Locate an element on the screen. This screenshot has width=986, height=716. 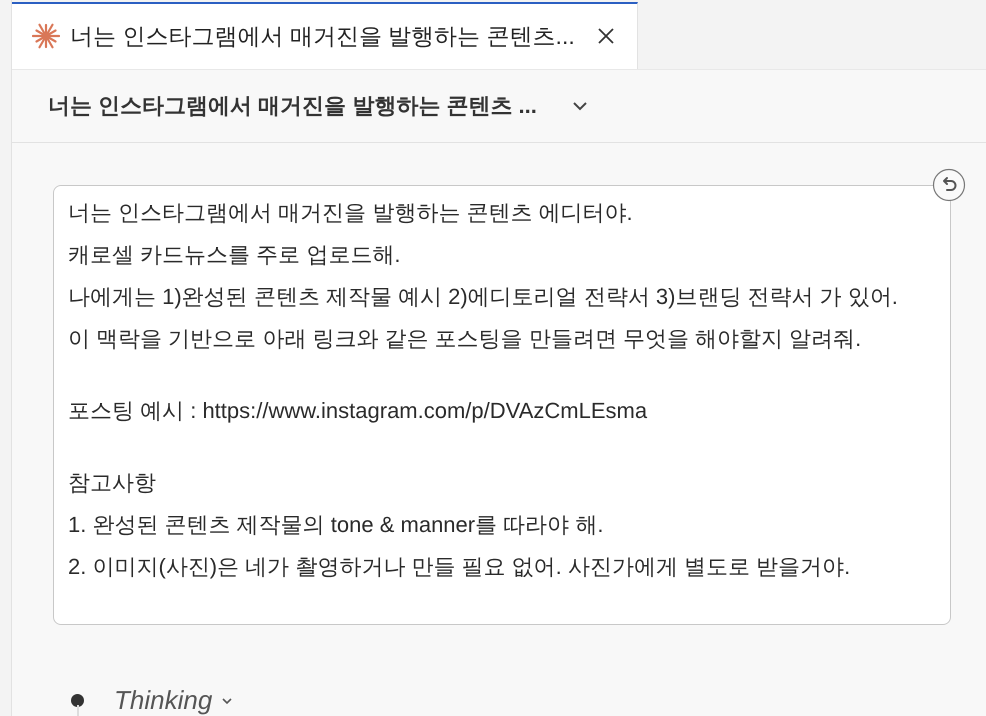
message-paragraph: 참고사항 1. 완성된 콘텐츠 제작물의 tone & manner를 따라야 해. 2. 이미지(사진)은 네가 촬영하거나 만들 필요 없어. 사진가에게 별도로 받을거야. is located at coordinates (460, 525).